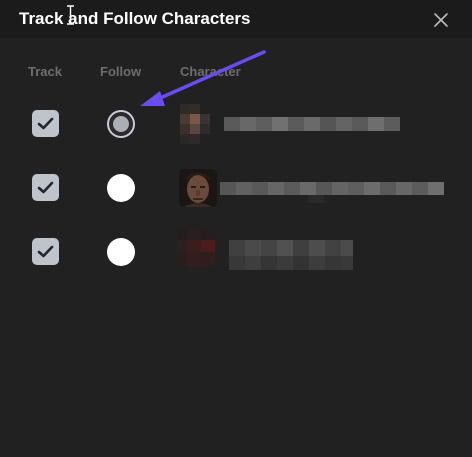 This screenshot has width=472, height=457. I want to click on radio-selected-dot, so click(121, 124).